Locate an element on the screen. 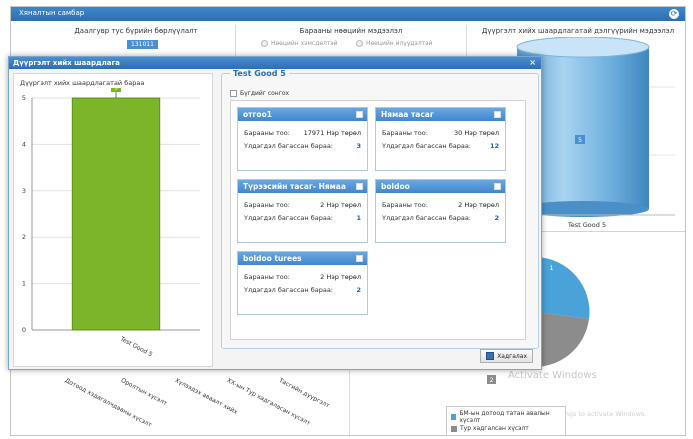 The image size is (693, 439). cylinder-top is located at coordinates (583, 47).